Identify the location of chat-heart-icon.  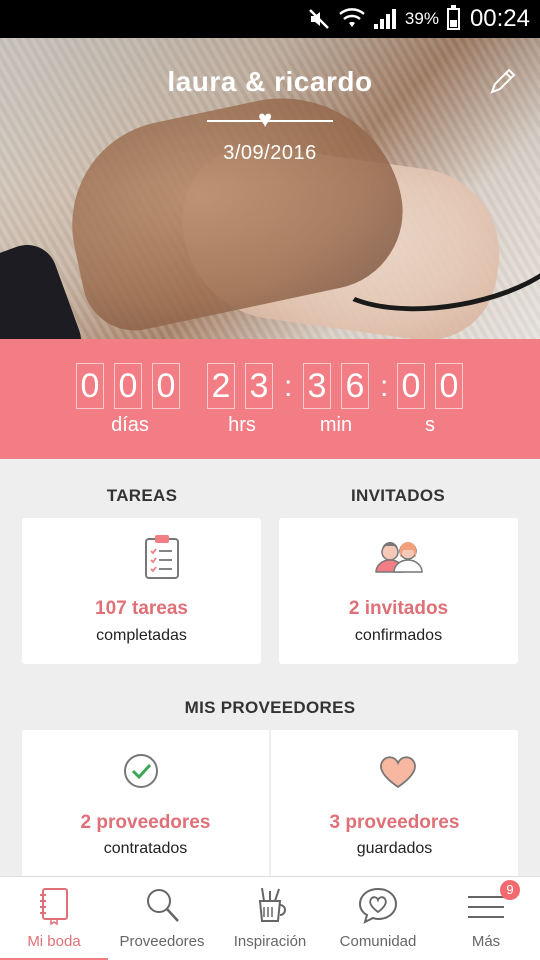
(378, 905).